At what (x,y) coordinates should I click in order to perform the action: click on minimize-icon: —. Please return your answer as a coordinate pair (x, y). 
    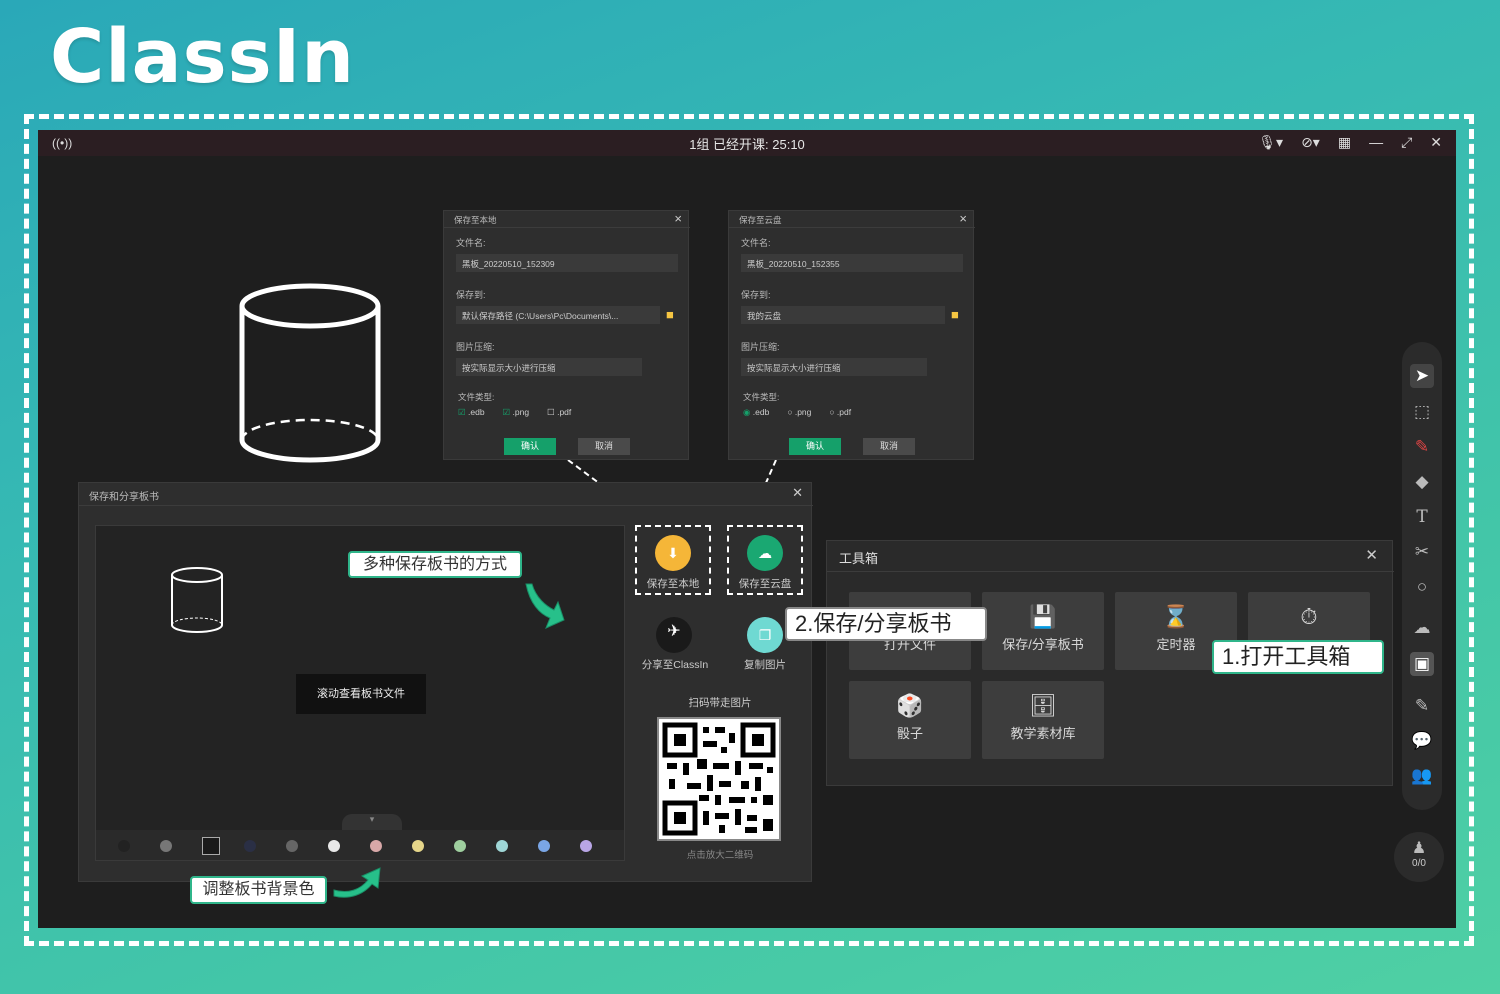
    Looking at the image, I should click on (1376, 142).